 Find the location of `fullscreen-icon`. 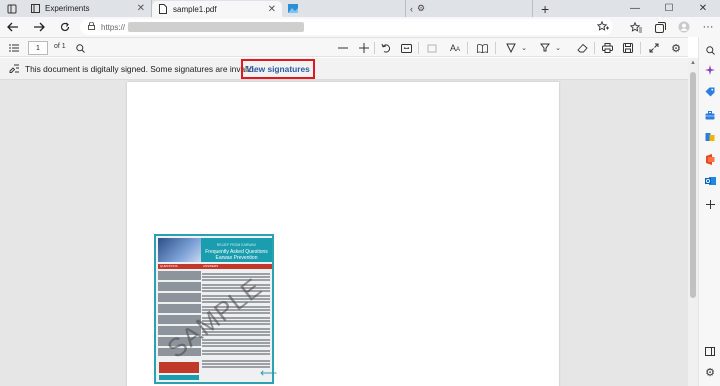

fullscreen-icon is located at coordinates (654, 48).